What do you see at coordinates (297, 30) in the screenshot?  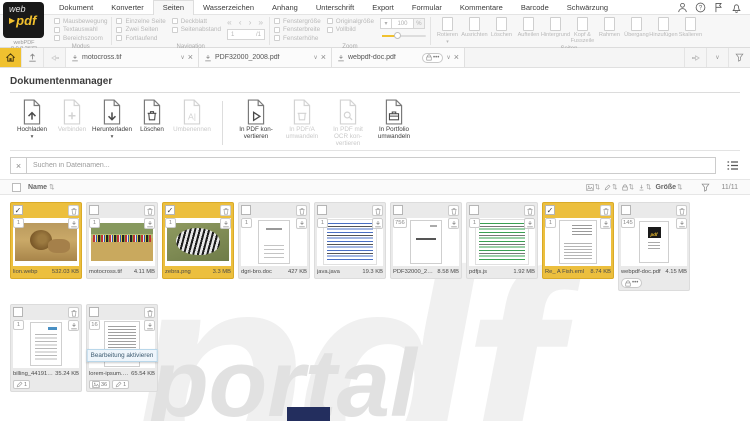 I see `ribbon-item-fensterbreite: Fensterbreite` at bounding box center [297, 30].